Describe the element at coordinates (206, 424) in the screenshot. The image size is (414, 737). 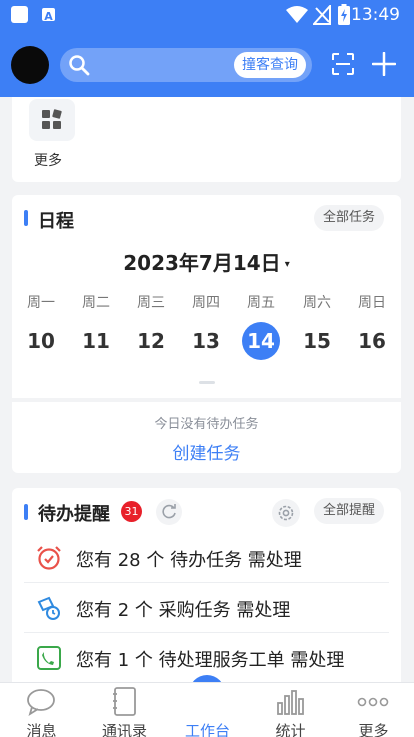
I see `empty-tasks-text: 今日没有待办任务` at that location.